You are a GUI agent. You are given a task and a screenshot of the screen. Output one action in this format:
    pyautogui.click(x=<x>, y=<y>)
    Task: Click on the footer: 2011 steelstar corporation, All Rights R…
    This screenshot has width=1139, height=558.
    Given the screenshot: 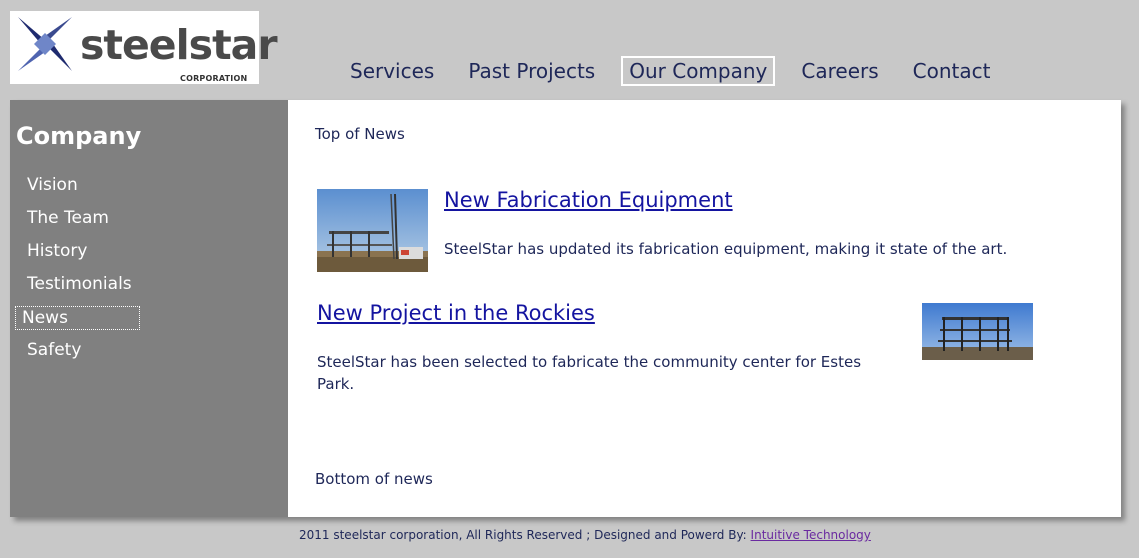 What is the action you would take?
    pyautogui.click(x=585, y=535)
    